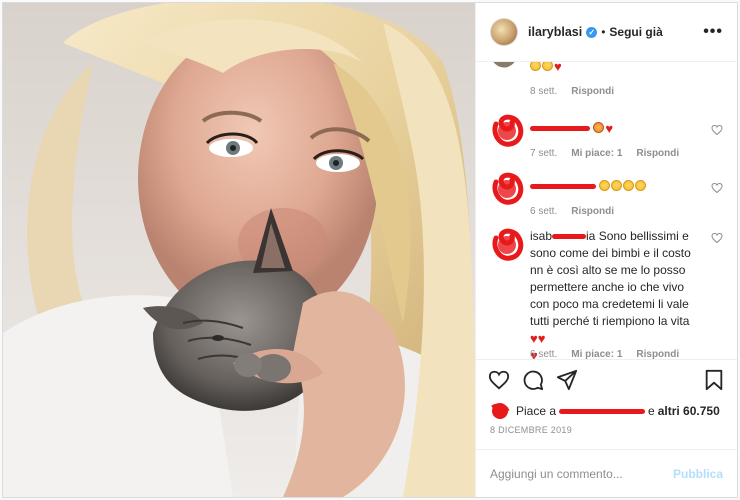 The image size is (740, 500). Describe the element at coordinates (543, 91) in the screenshot. I see `comment-time: 8 sett.` at that location.